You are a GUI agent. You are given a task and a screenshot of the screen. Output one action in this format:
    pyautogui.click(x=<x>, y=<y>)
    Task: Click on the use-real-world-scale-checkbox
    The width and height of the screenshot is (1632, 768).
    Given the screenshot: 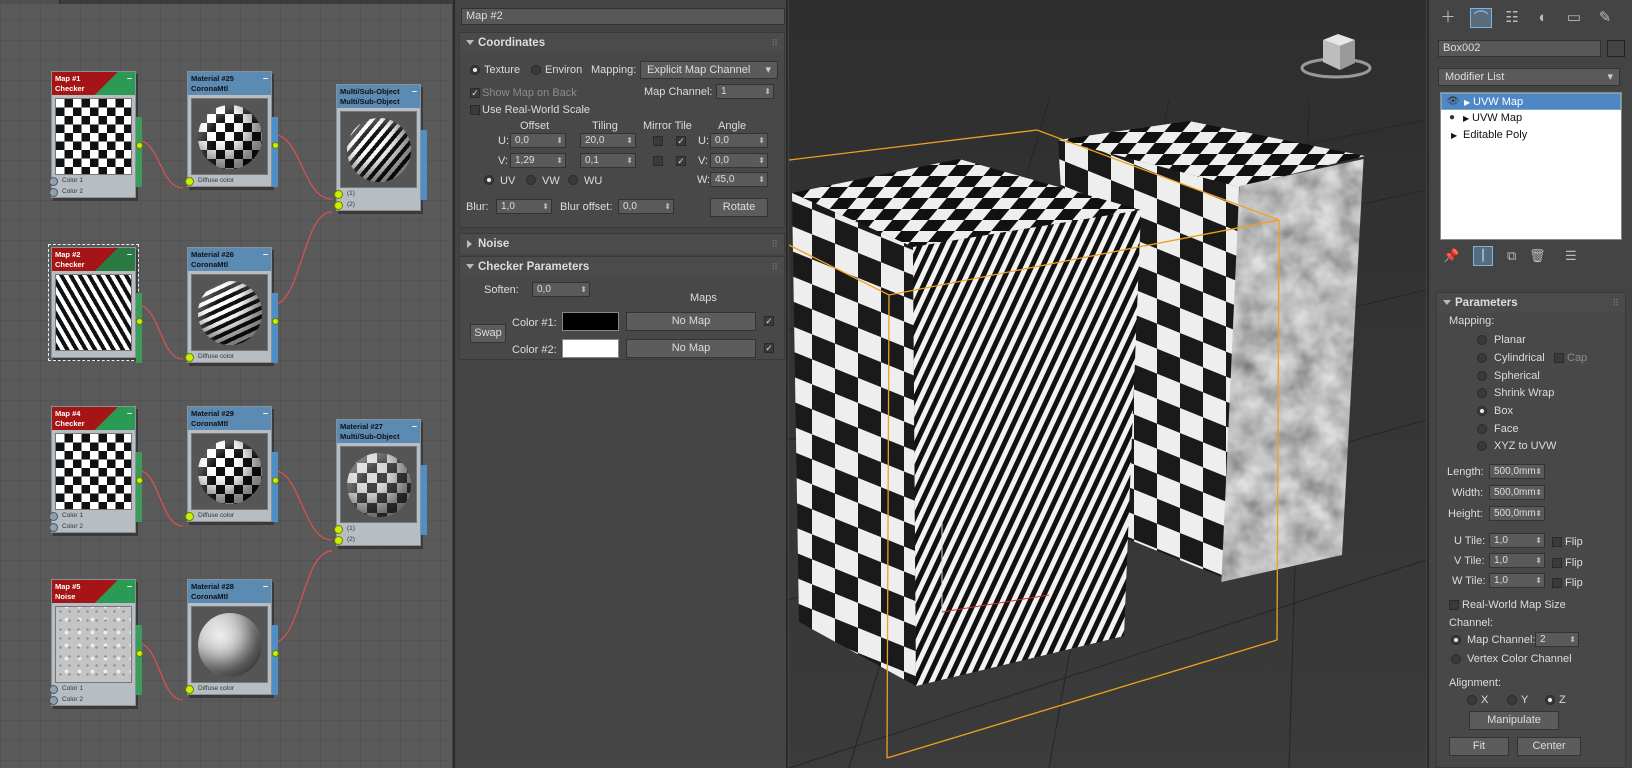 What is the action you would take?
    pyautogui.click(x=475, y=110)
    